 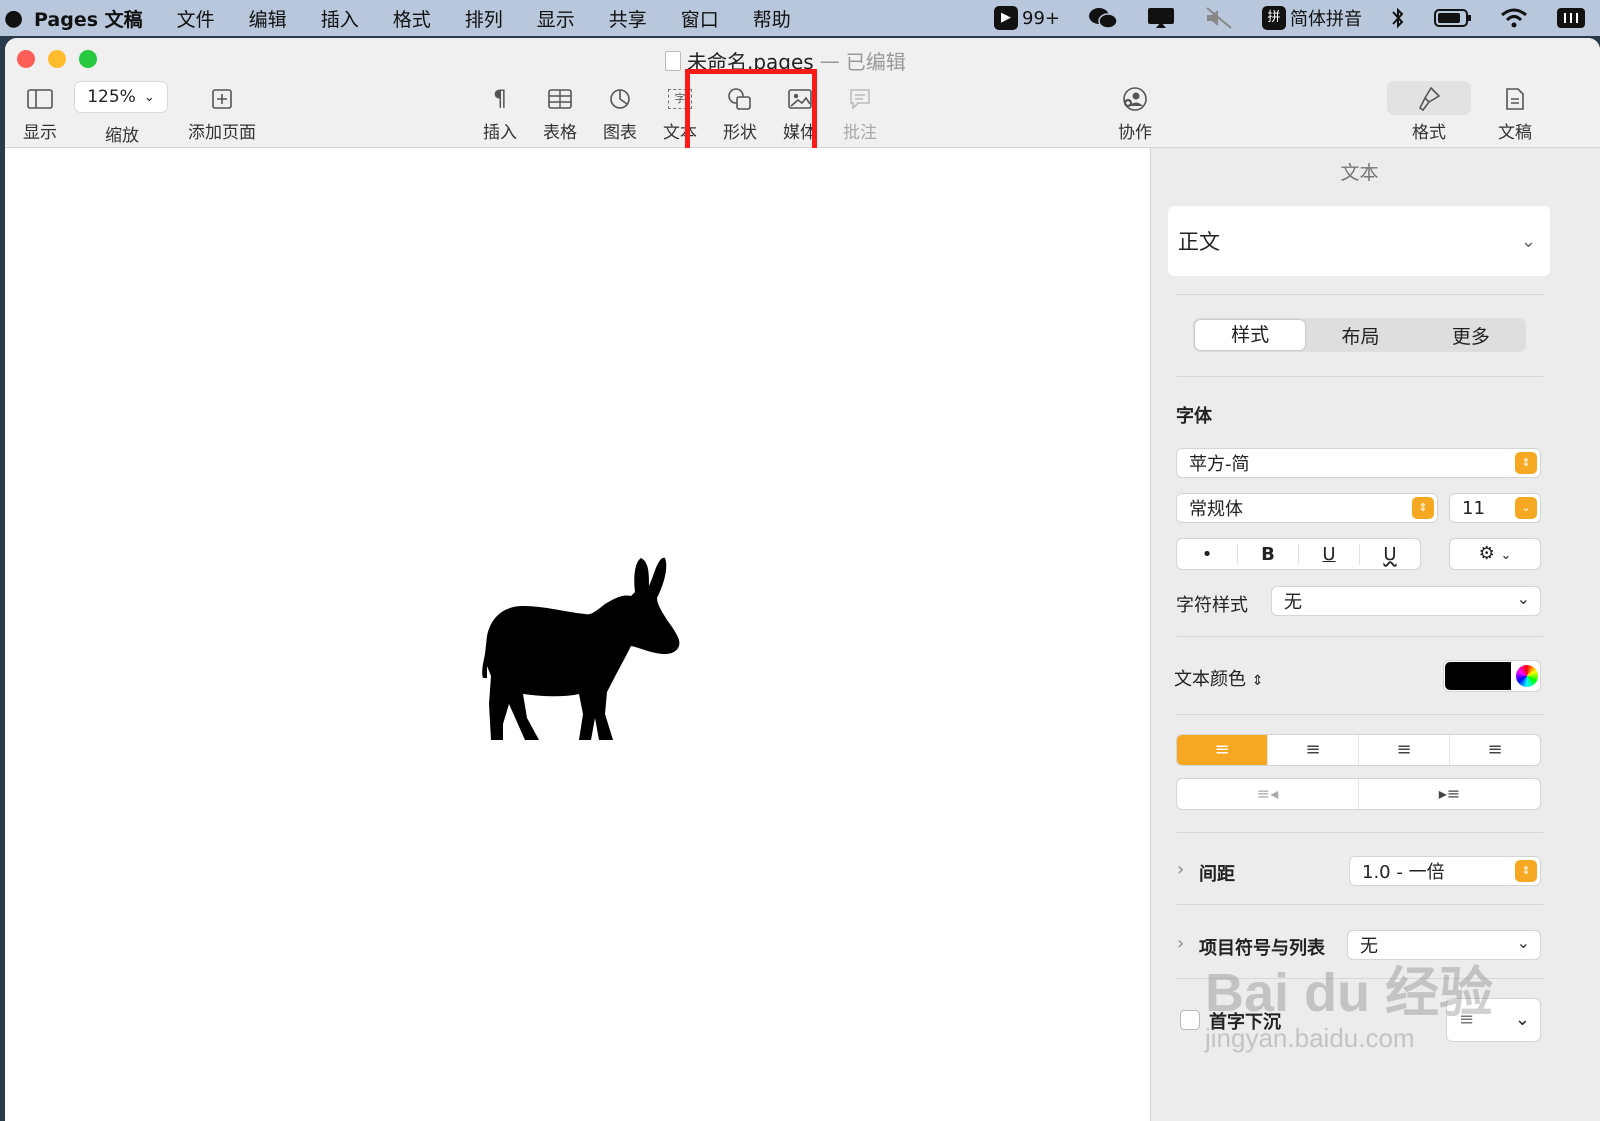 What do you see at coordinates (1495, 508) in the screenshot?
I see `font-size-field: 11 ⌄` at bounding box center [1495, 508].